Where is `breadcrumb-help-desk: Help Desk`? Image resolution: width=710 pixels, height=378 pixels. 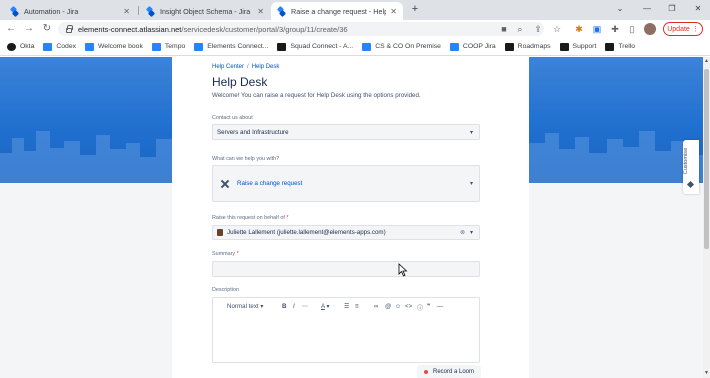 breadcrumb-help-desk: Help Desk is located at coordinates (266, 67).